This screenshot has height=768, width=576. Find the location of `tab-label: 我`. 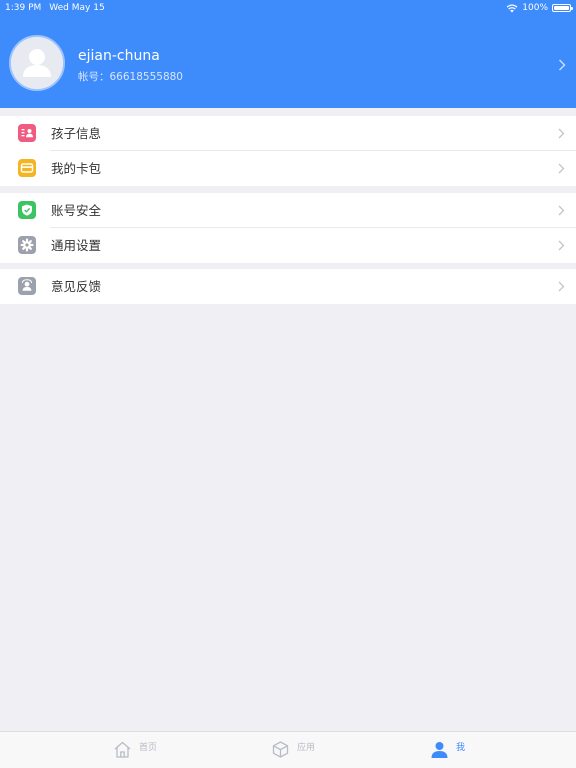

tab-label: 我 is located at coordinates (461, 748).